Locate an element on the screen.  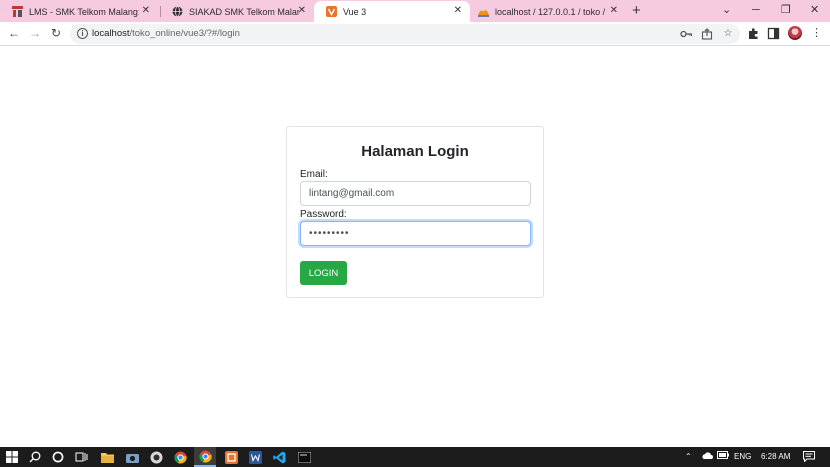
terminal-icon is located at coordinates (304, 457).